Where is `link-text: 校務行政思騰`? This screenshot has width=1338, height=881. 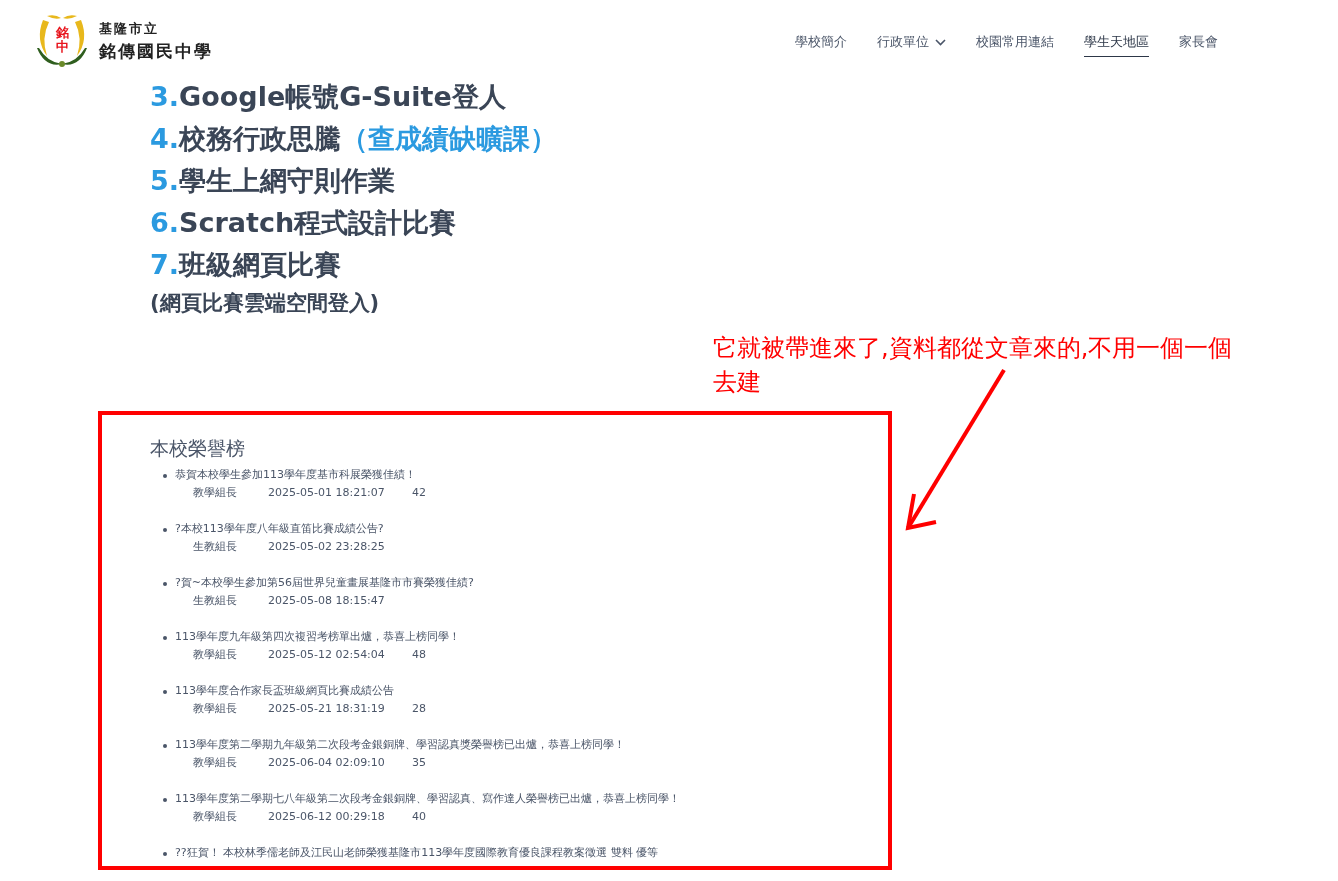
link-text: 校務行政思騰 is located at coordinates (260, 138).